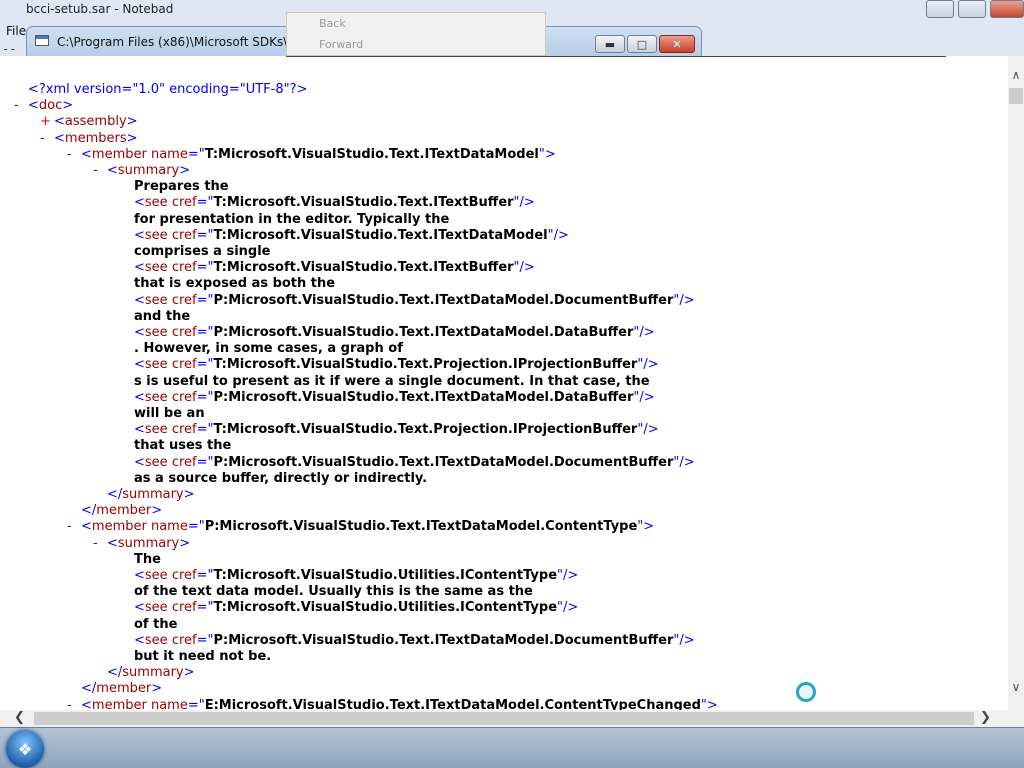 Image resolution: width=1024 pixels, height=768 pixels. What do you see at coordinates (341, 44) in the screenshot?
I see `history-forward-item: Forward` at bounding box center [341, 44].